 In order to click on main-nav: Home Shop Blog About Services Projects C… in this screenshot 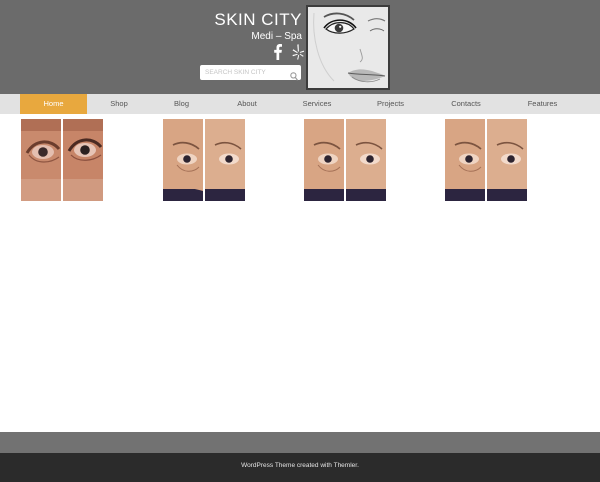, I will do `click(300, 104)`.